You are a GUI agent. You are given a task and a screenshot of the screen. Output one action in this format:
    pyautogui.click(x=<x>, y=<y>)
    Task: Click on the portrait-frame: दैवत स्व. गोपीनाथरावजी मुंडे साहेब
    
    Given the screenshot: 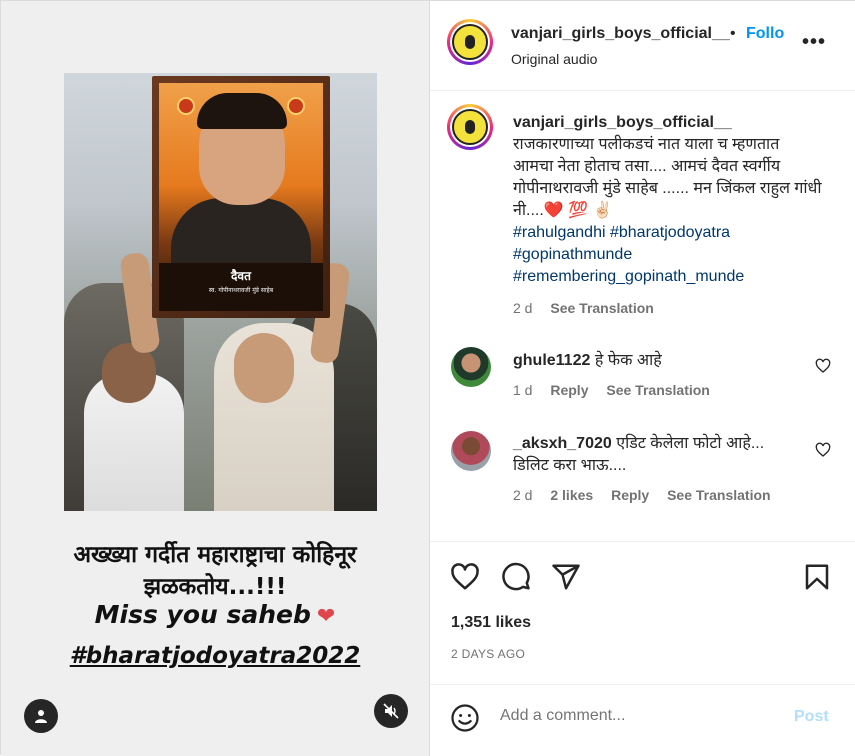 What is the action you would take?
    pyautogui.click(x=241, y=197)
    